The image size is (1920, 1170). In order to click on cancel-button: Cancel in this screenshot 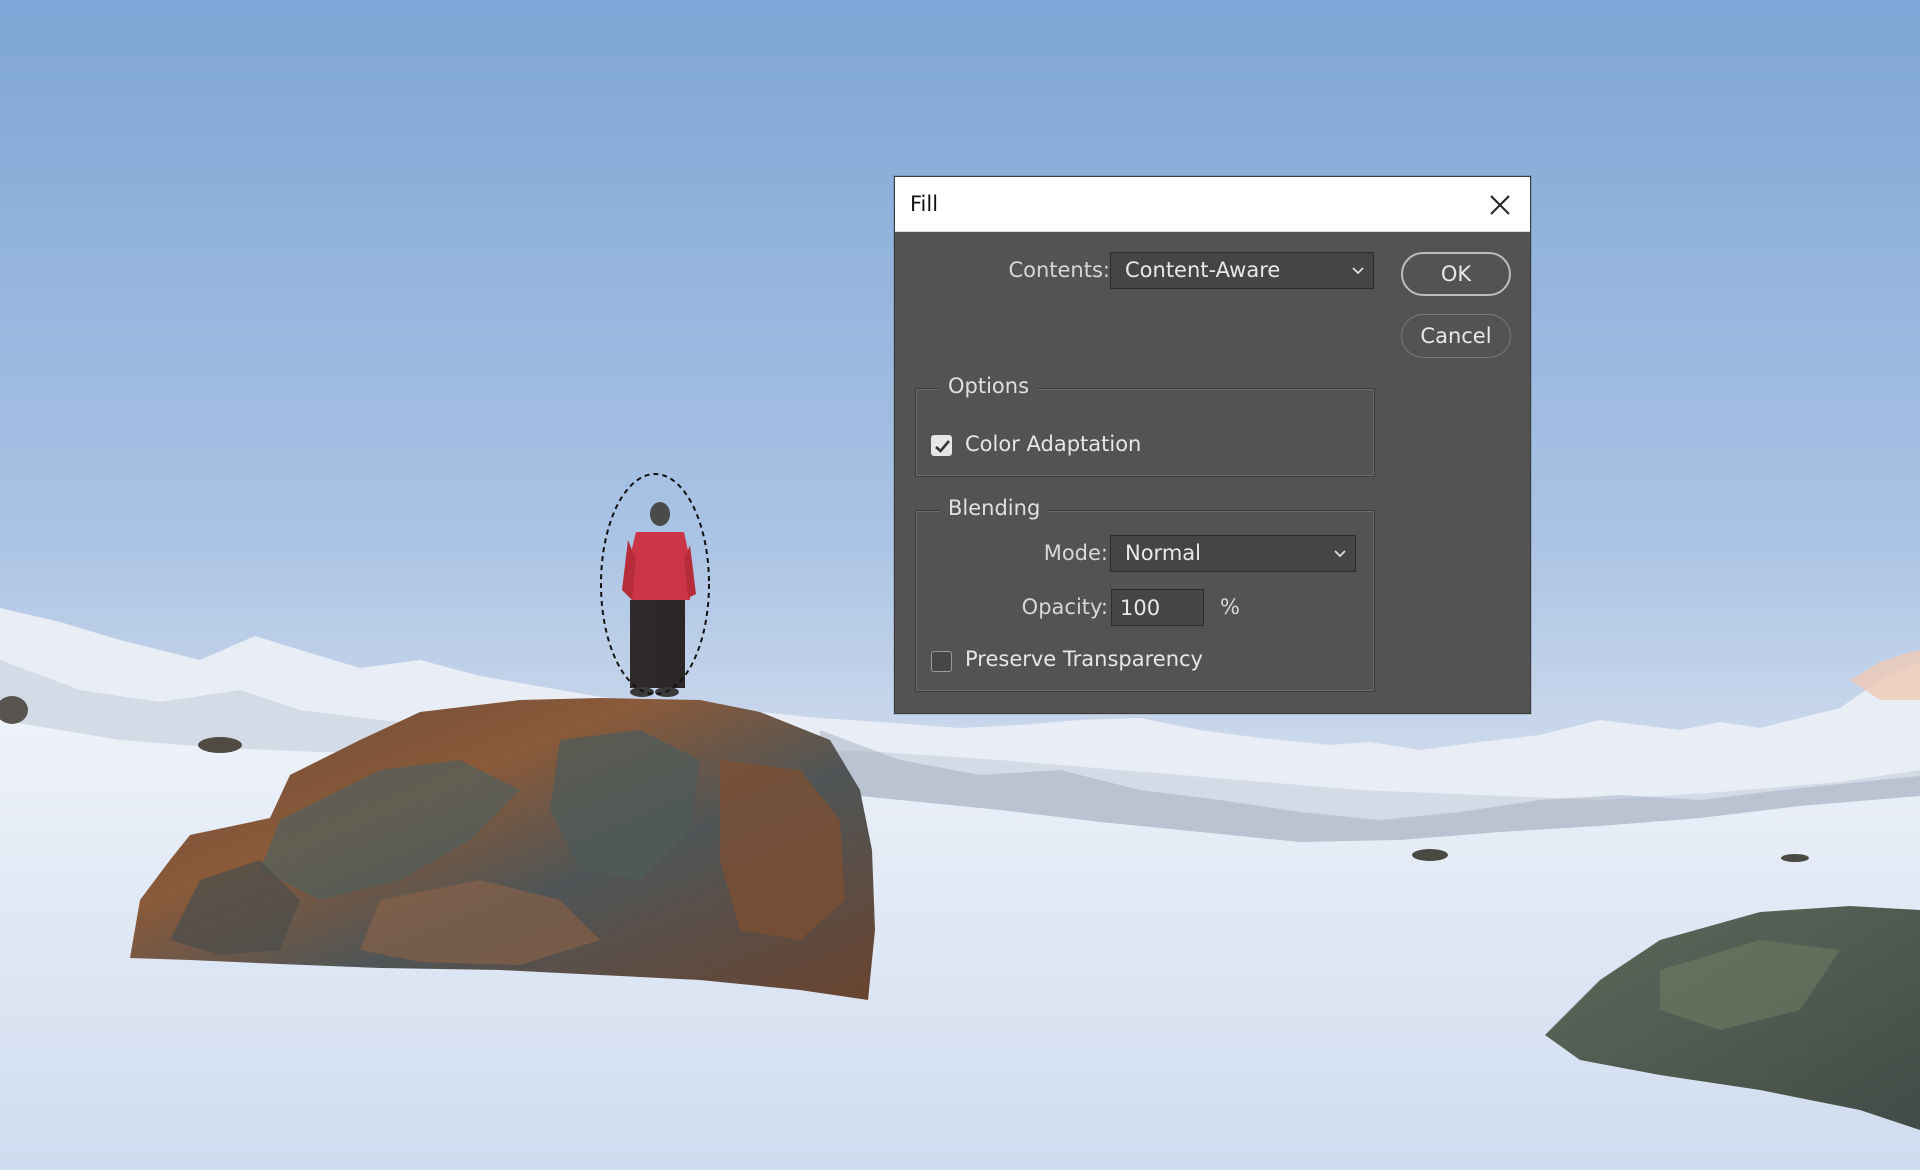, I will do `click(1456, 336)`.